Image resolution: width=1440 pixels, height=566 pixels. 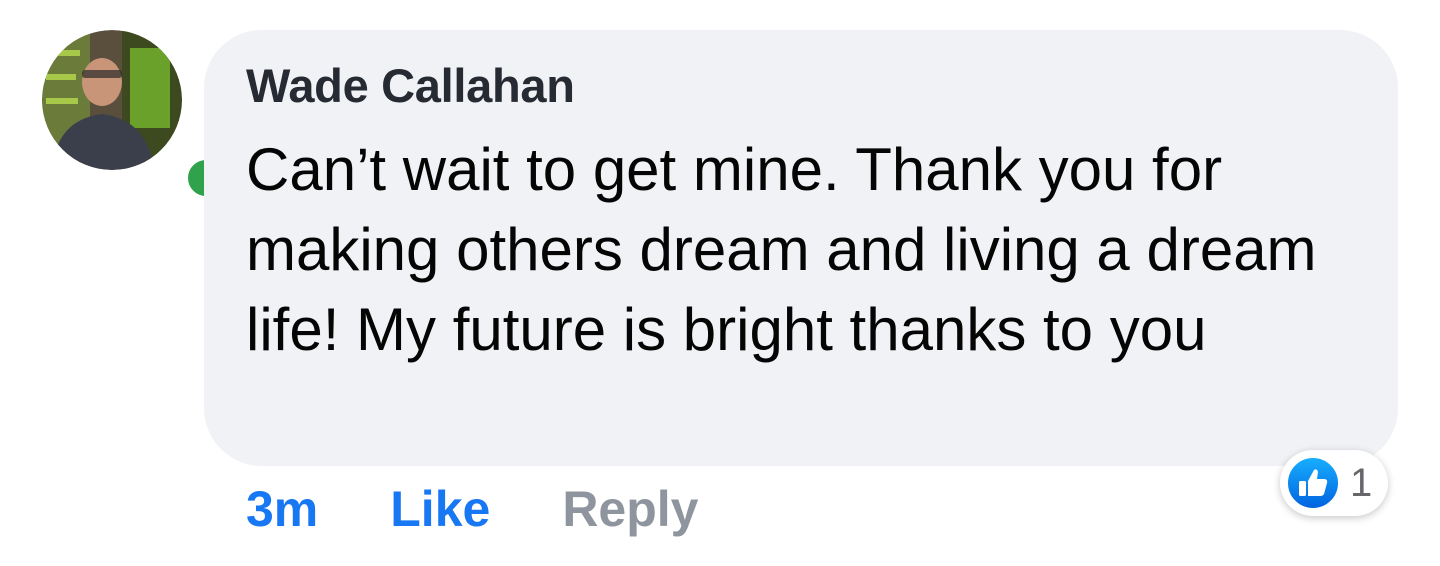 I want to click on avatar, so click(x=136, y=116).